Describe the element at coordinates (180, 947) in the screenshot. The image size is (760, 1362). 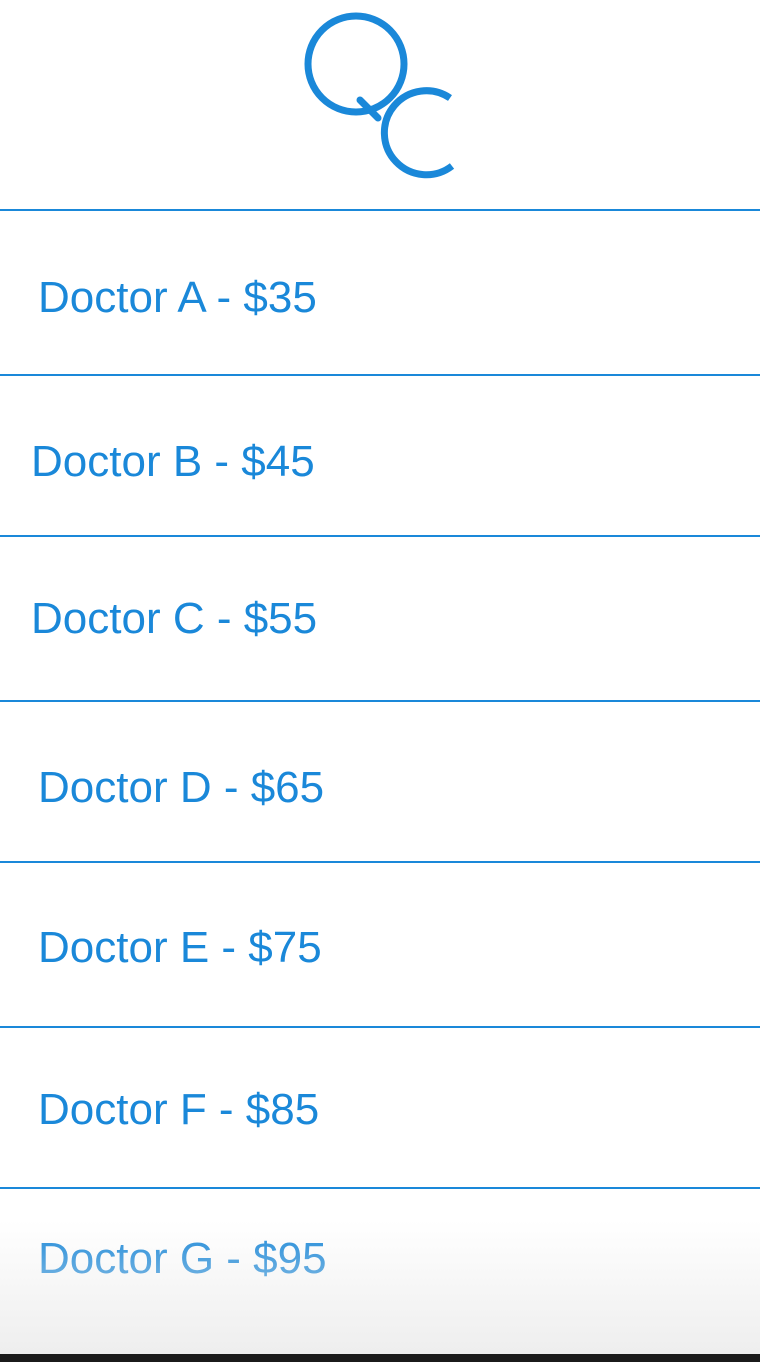
I see `doctor-label: Doctor E - $75` at that location.